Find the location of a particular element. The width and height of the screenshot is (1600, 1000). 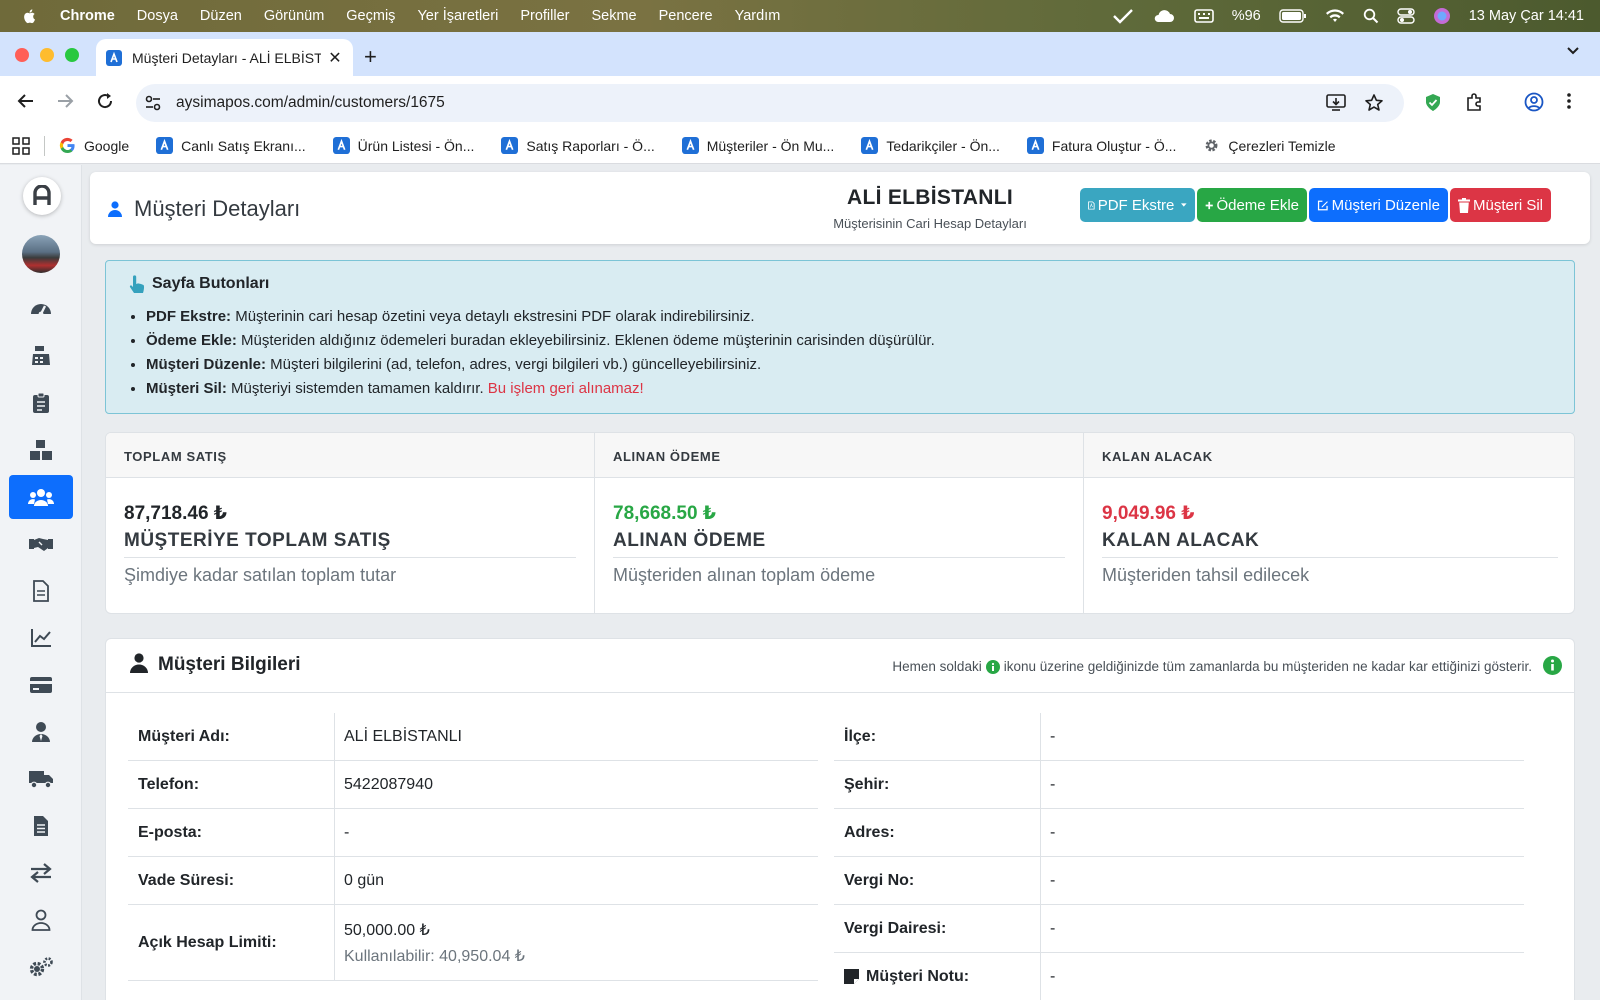

stat-description: Müşteriden alınan toplam ödeme is located at coordinates (744, 575).